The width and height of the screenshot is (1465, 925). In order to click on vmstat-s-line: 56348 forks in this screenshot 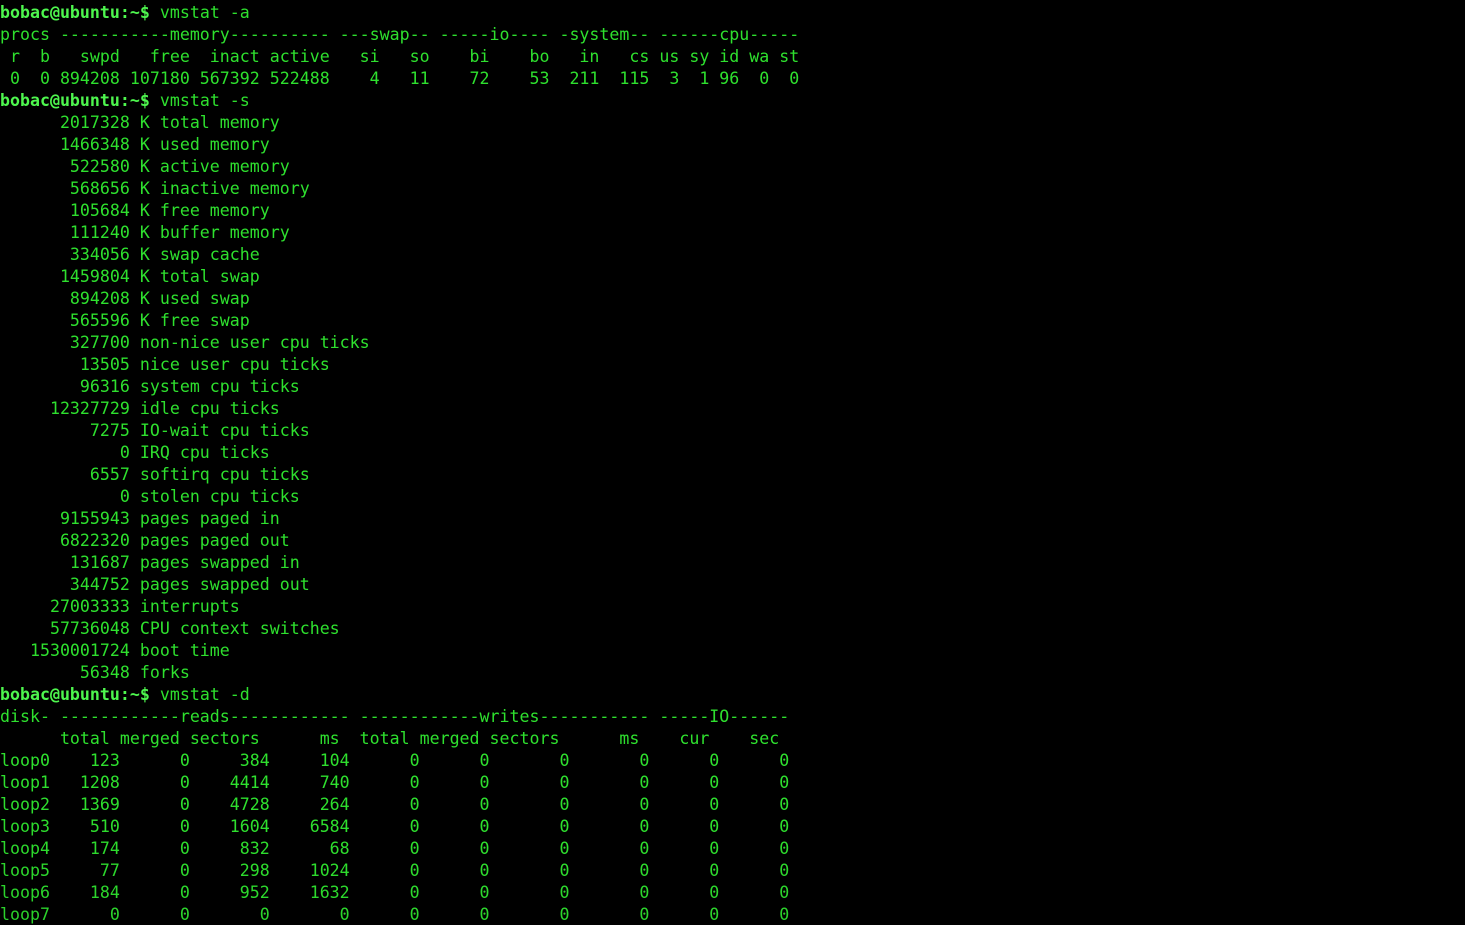, I will do `click(95, 672)`.